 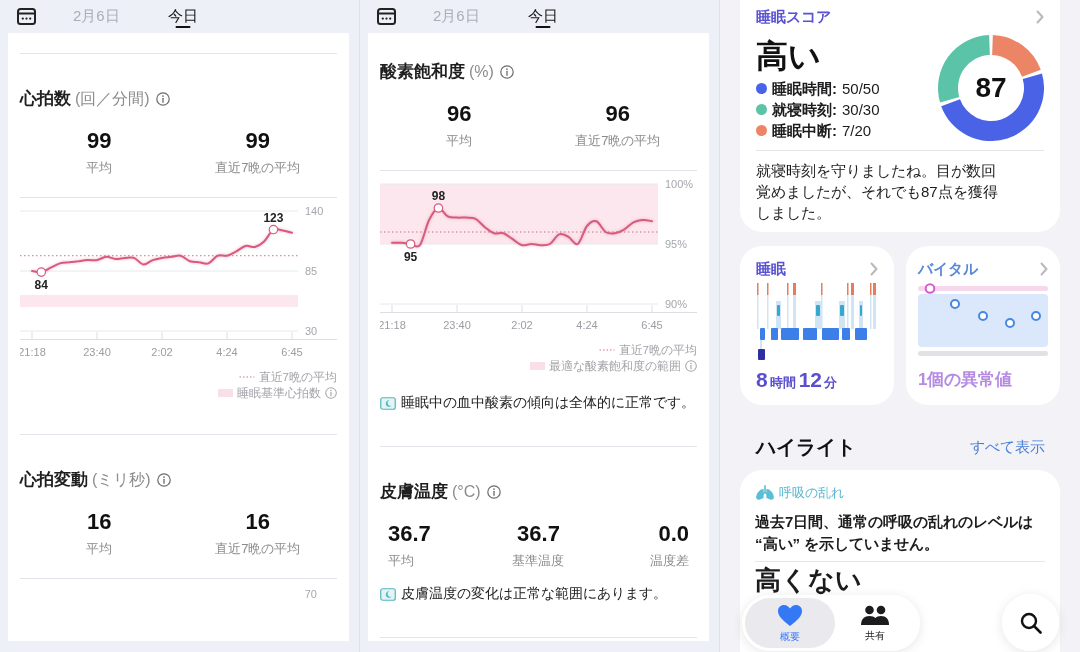 I want to click on axis-label: 140, so click(x=314, y=211).